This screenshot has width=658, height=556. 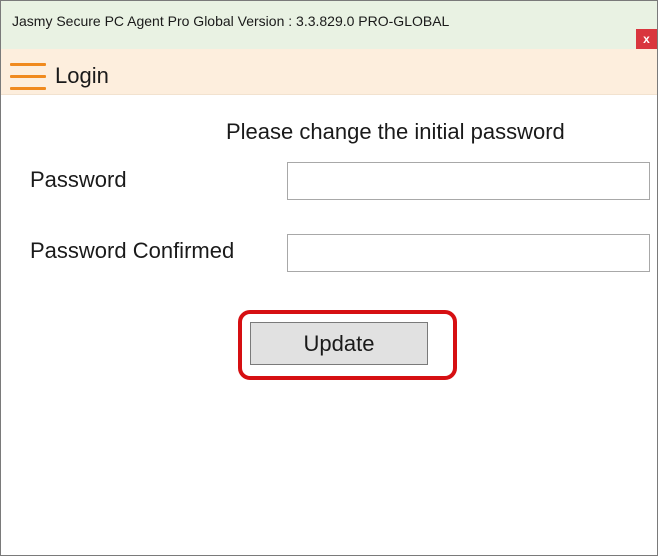 I want to click on password-confirmed-field, so click(x=468, y=253).